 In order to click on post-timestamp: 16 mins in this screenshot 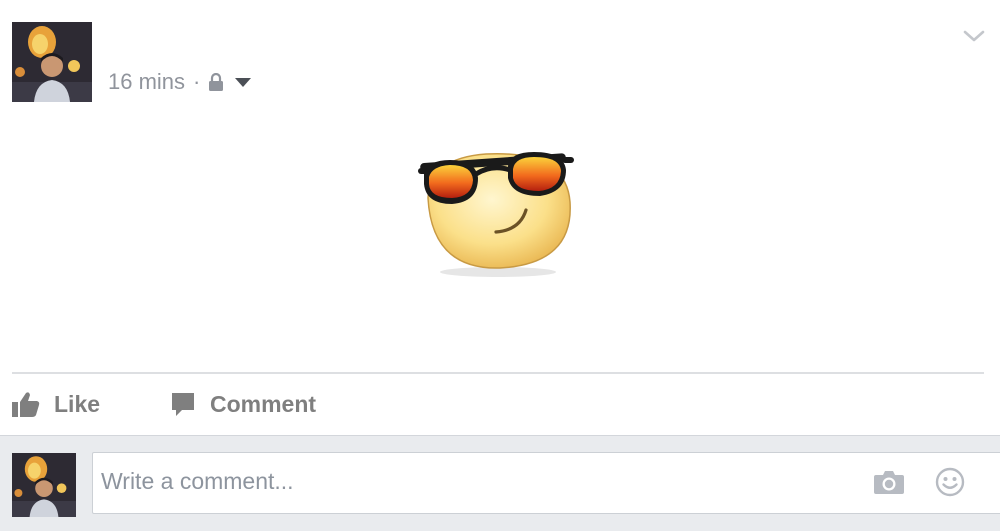, I will do `click(146, 82)`.